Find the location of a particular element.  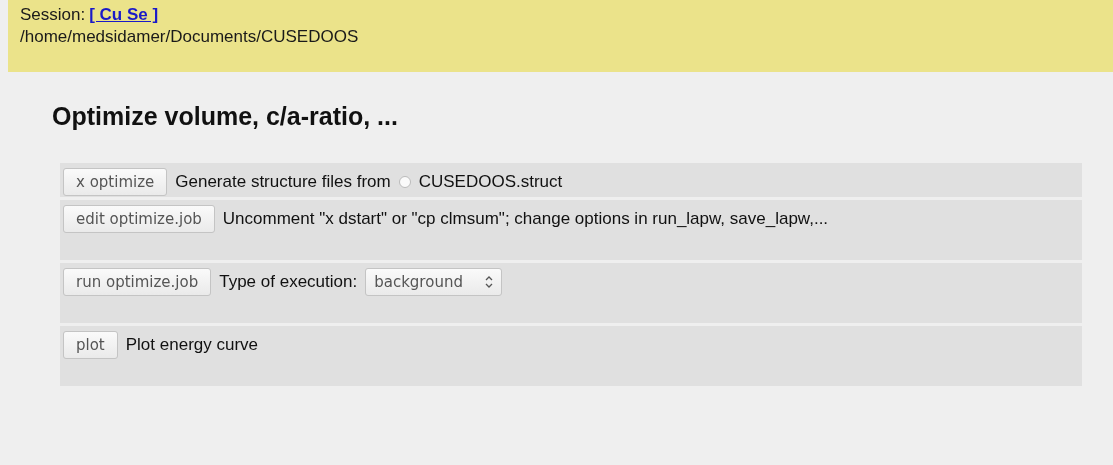

task-description: Generate structure files from is located at coordinates (283, 182).